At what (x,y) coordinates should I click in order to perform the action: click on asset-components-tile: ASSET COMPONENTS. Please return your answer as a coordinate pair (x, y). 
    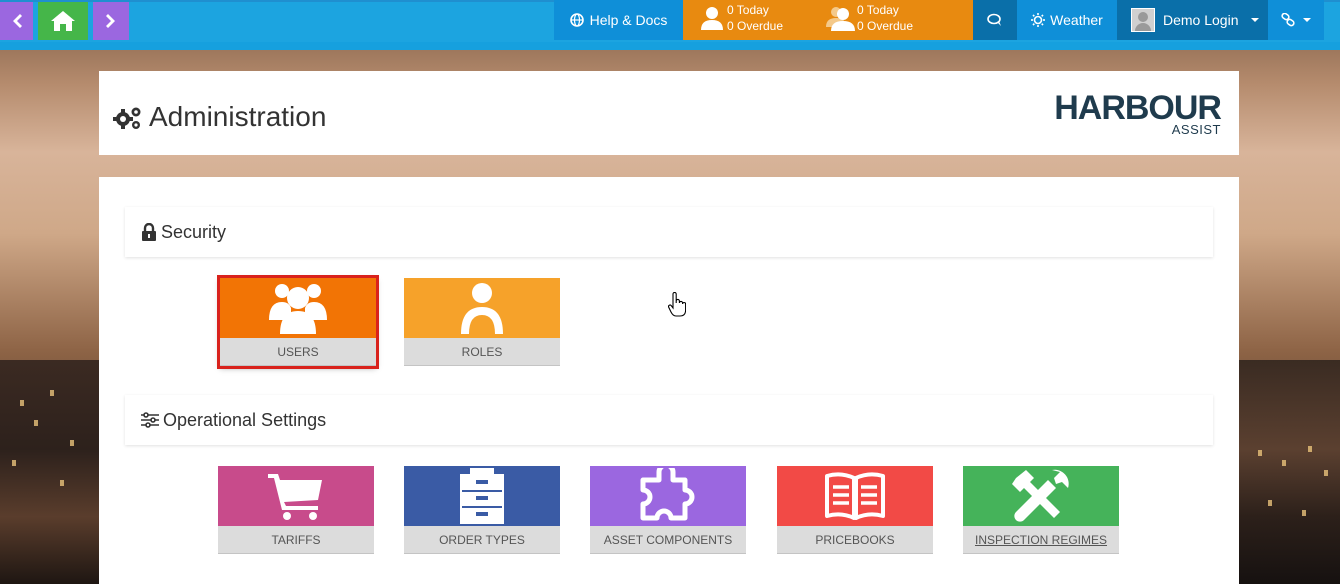
    Looking at the image, I should click on (668, 510).